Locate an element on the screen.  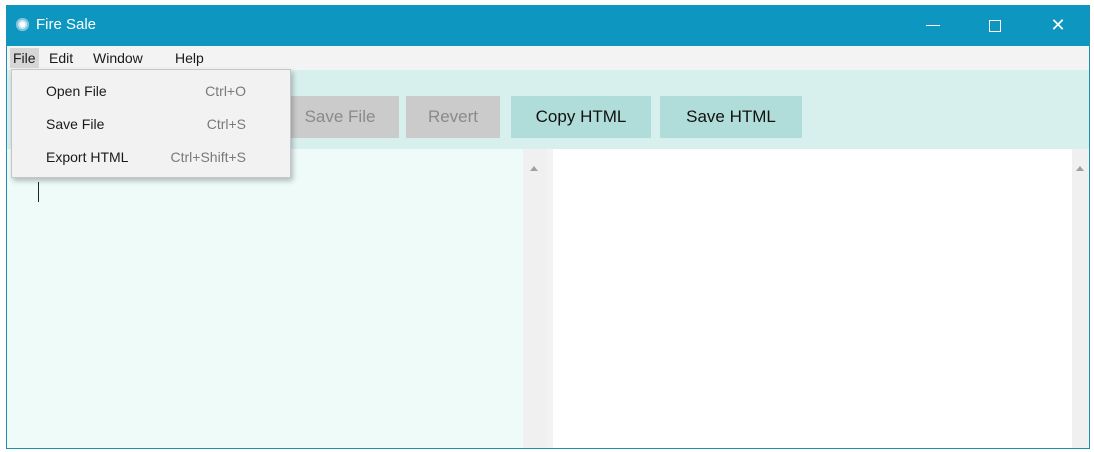
menu-item-open-file: Open File Ctrl+O is located at coordinates (151, 92).